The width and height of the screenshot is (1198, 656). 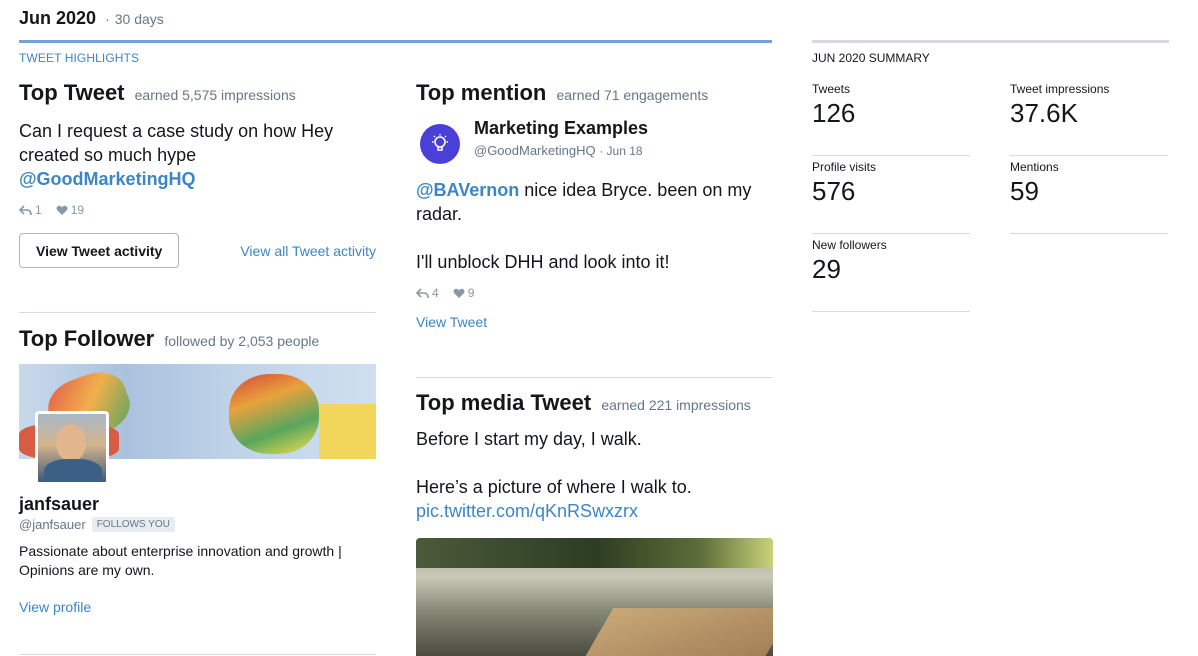 I want to click on mention-date: · Jun 18, so click(x=621, y=151).